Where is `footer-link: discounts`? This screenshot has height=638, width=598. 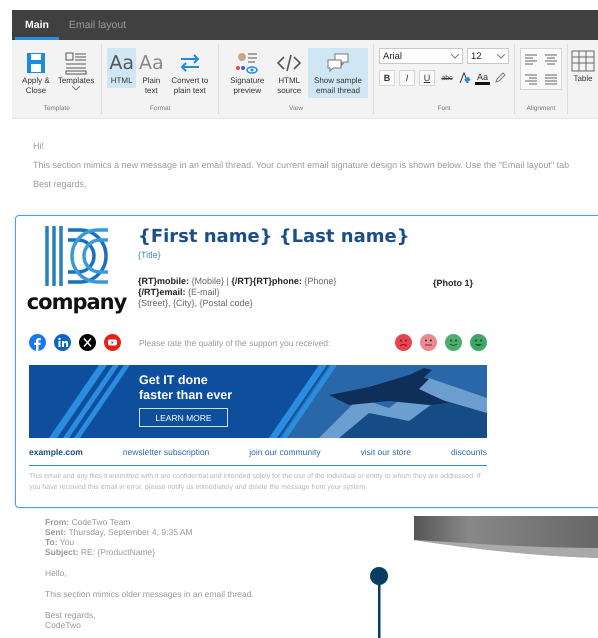 footer-link: discounts is located at coordinates (469, 452).